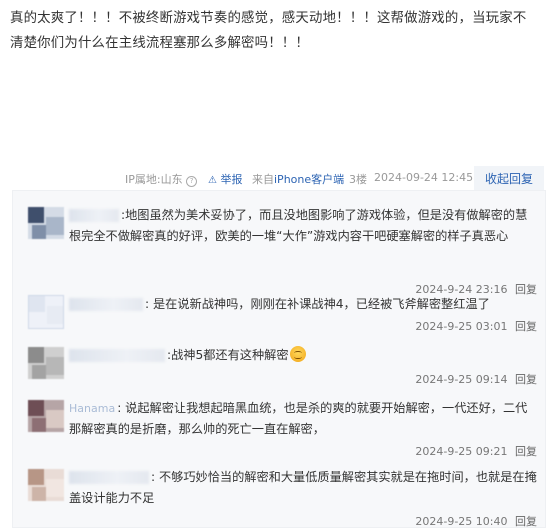 The height and width of the screenshot is (529, 550). I want to click on smile-emoji-icon, so click(297, 354).